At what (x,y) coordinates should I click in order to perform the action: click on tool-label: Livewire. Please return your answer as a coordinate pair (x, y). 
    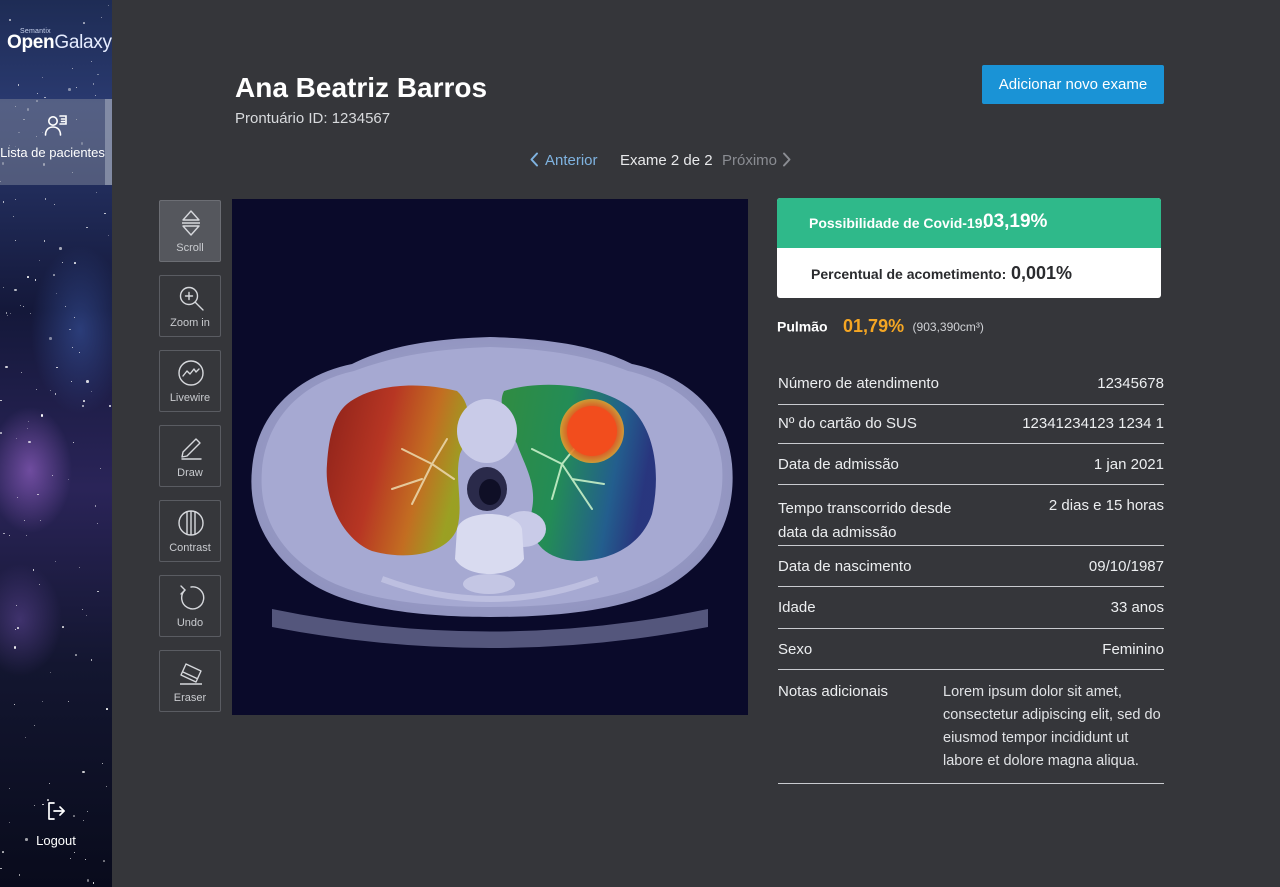
    Looking at the image, I should click on (190, 398).